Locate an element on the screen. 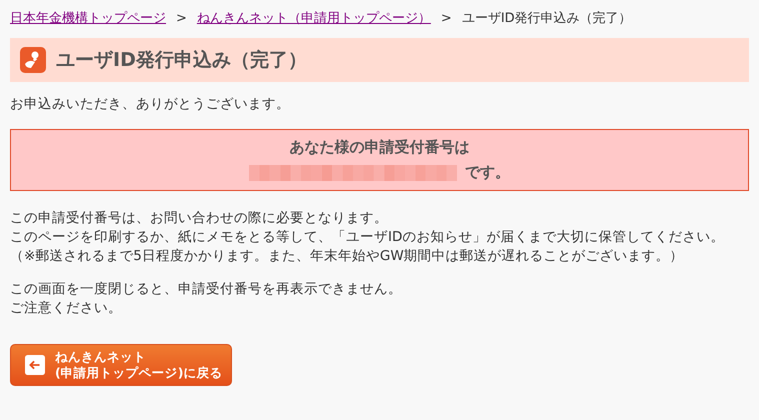 Image resolution: width=759 pixels, height=420 pixels. info-text: この申請受付番号は、お問い合わせの際に必要となります。 is located at coordinates (199, 218).